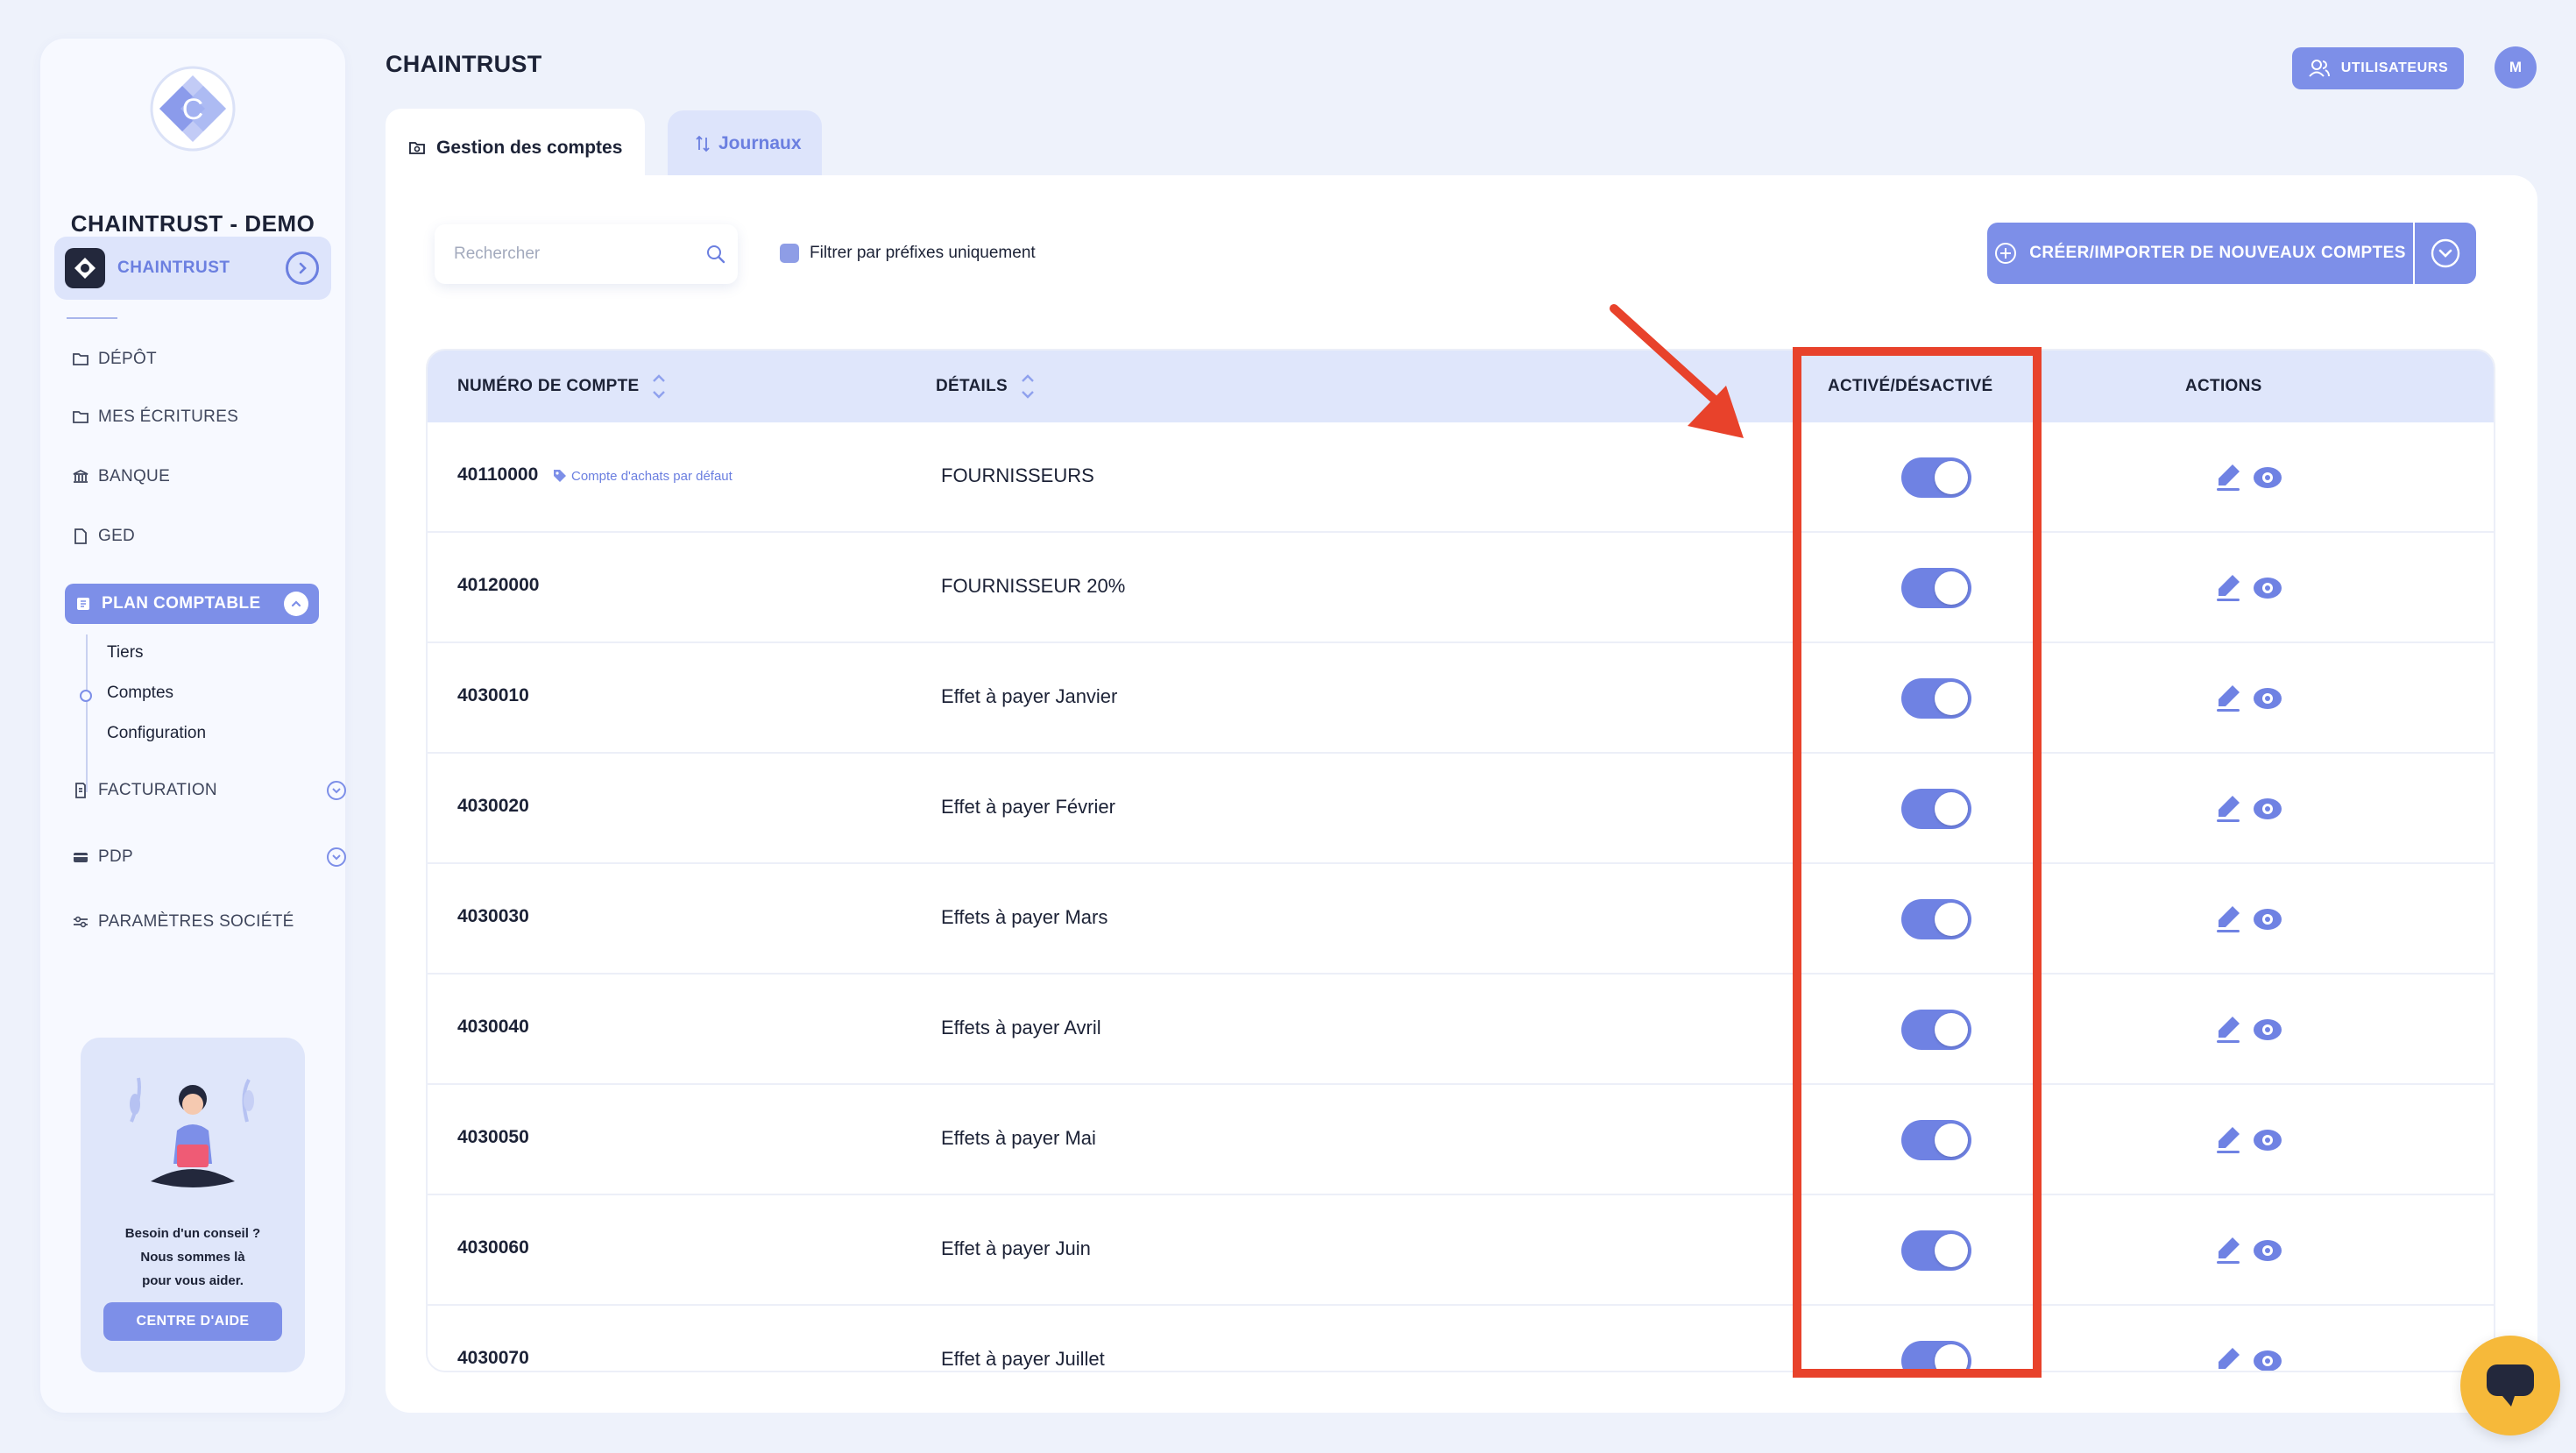 This screenshot has width=2576, height=1453. I want to click on table-row: 40120000 FOURNISSEUR 20%, so click(1461, 588).